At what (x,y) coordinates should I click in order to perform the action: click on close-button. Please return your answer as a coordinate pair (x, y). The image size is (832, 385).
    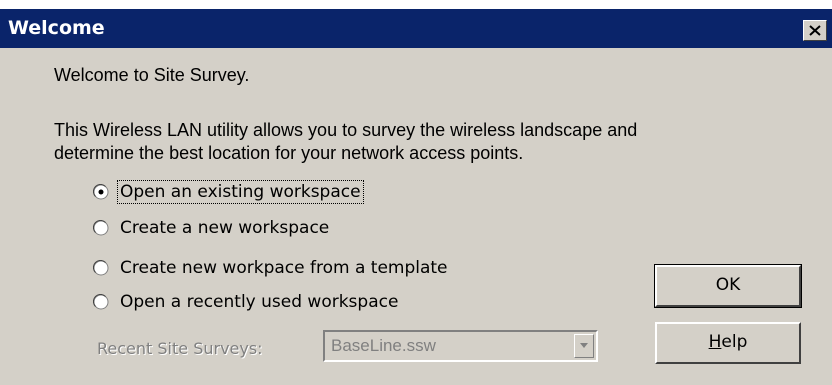
    Looking at the image, I should click on (815, 30).